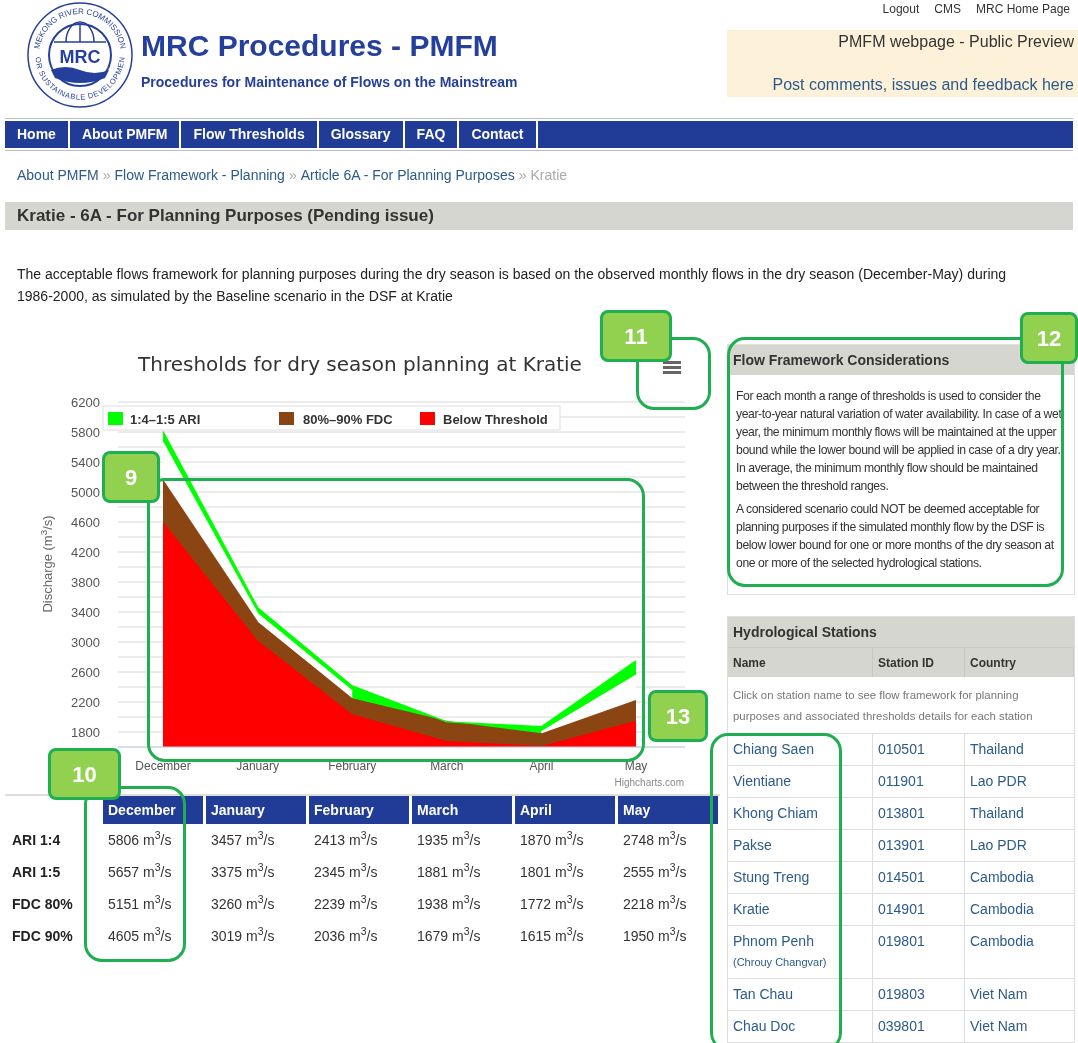  I want to click on axis-tick-label: 3800, so click(85, 582).